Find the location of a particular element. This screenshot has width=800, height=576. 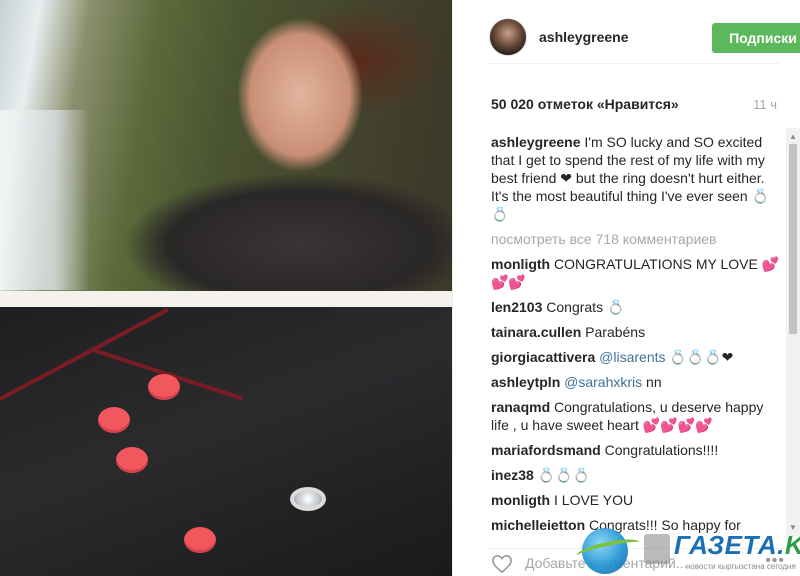

comment-text: Congratulations!!!! is located at coordinates (661, 450).